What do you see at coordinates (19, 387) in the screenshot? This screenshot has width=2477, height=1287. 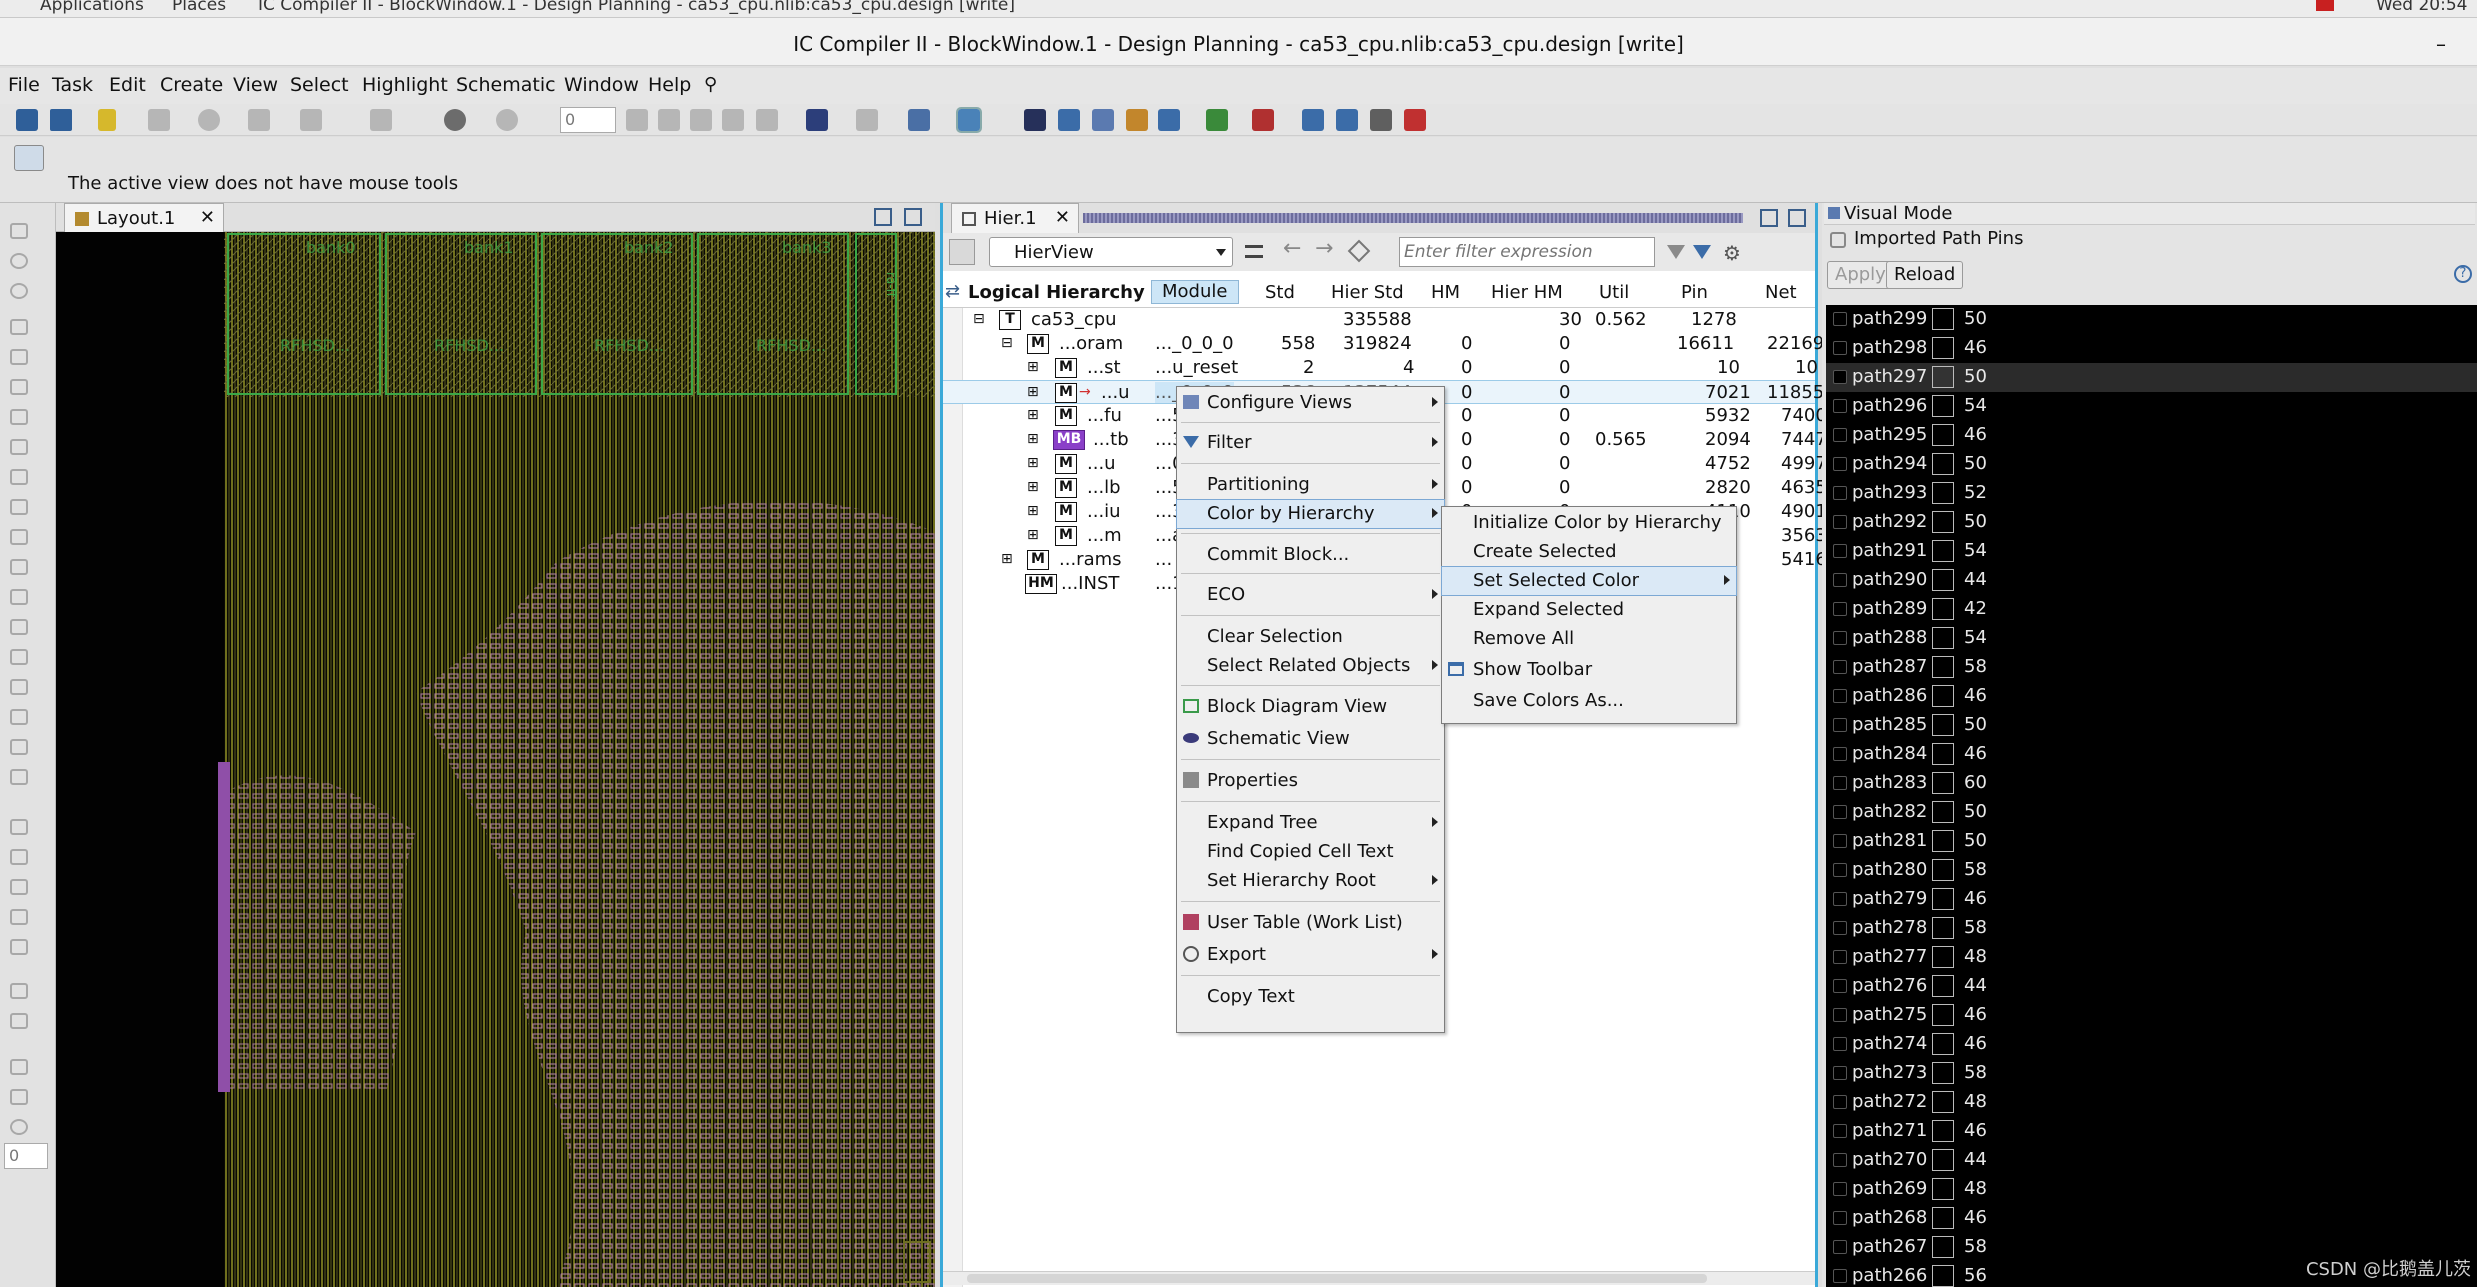 I see `stretch-tool-icon` at bounding box center [19, 387].